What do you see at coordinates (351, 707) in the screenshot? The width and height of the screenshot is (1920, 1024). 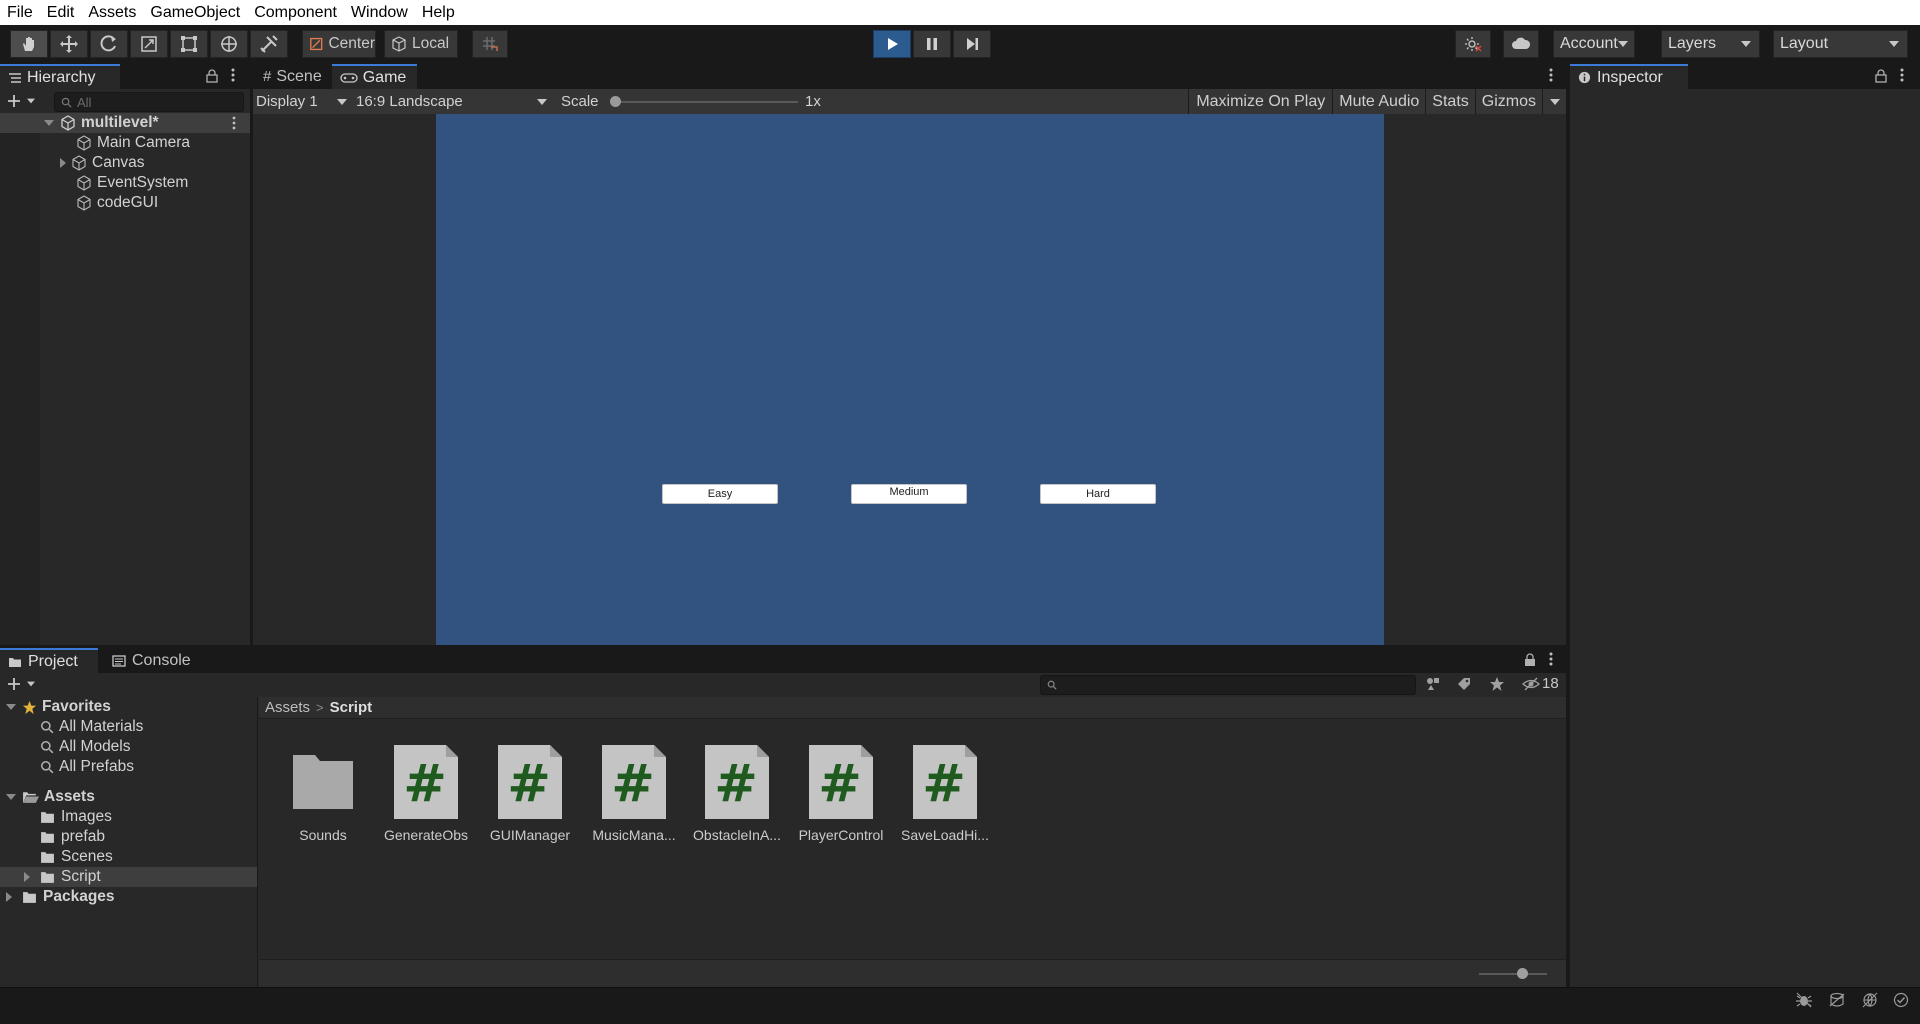 I see `breadcrumb-script: Script` at bounding box center [351, 707].